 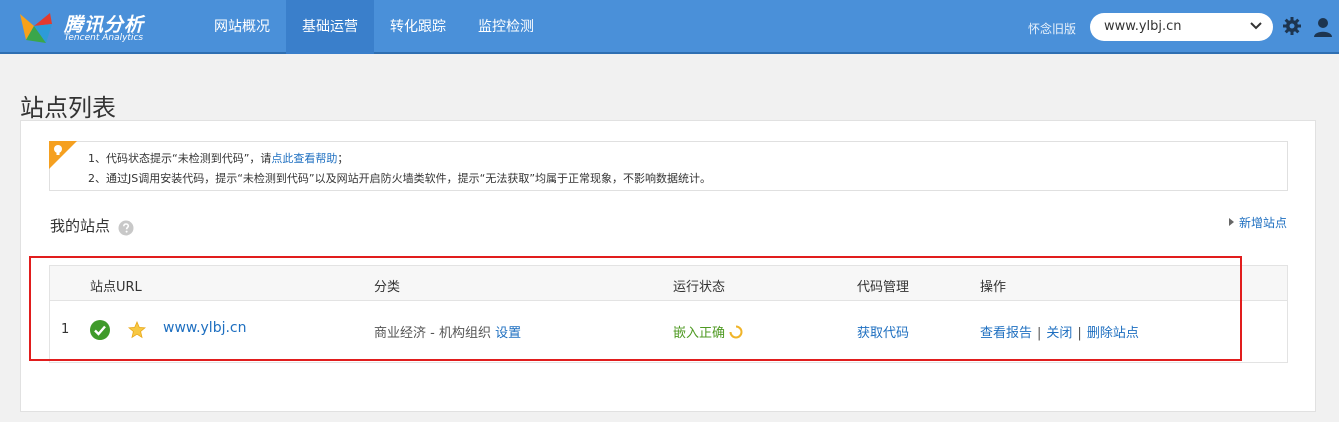 I want to click on main-nav: 网站概况 基础运营 转化跟踪 监控检测, so click(x=374, y=27).